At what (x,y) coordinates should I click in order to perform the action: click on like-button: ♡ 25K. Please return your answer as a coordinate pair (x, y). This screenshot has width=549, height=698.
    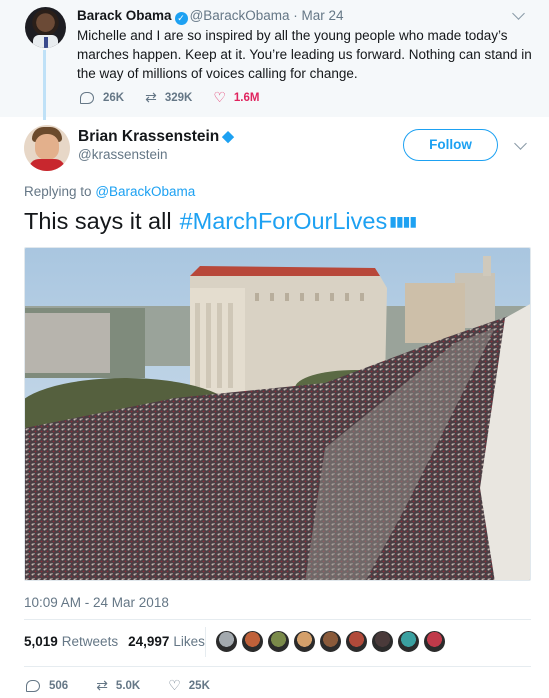
    Looking at the image, I should click on (189, 685).